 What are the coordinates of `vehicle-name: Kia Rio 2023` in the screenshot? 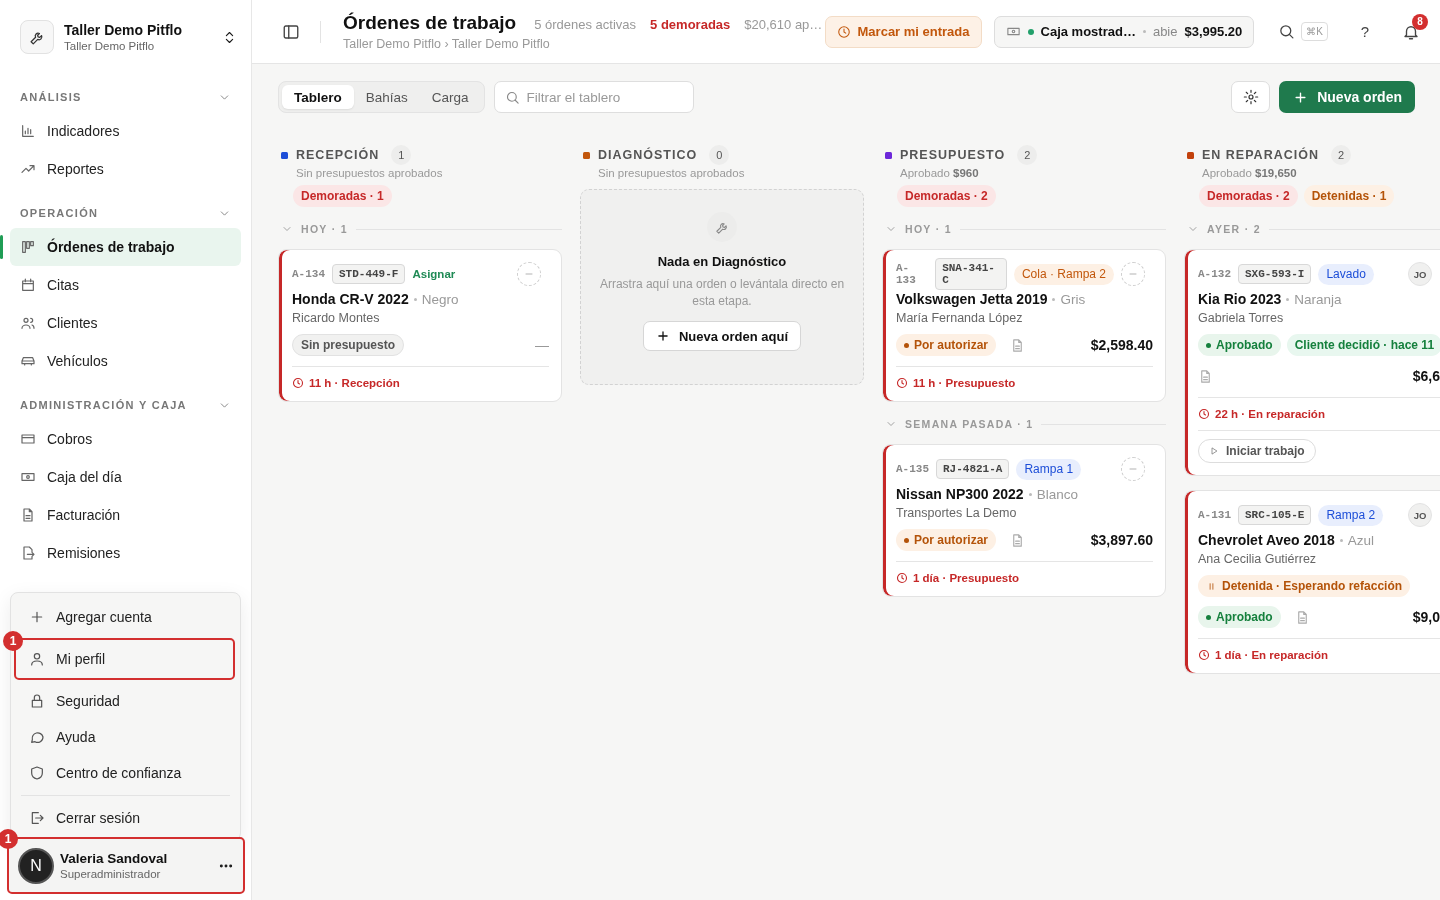 It's located at (1240, 299).